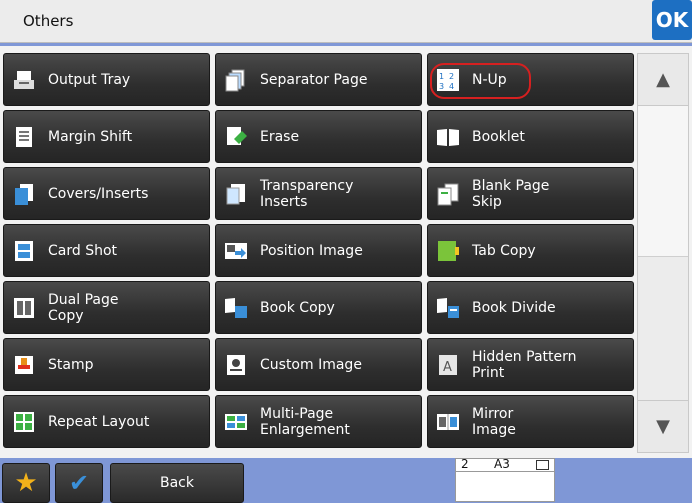 The image size is (692, 503). What do you see at coordinates (24, 422) in the screenshot?
I see `repeat-layout-icon` at bounding box center [24, 422].